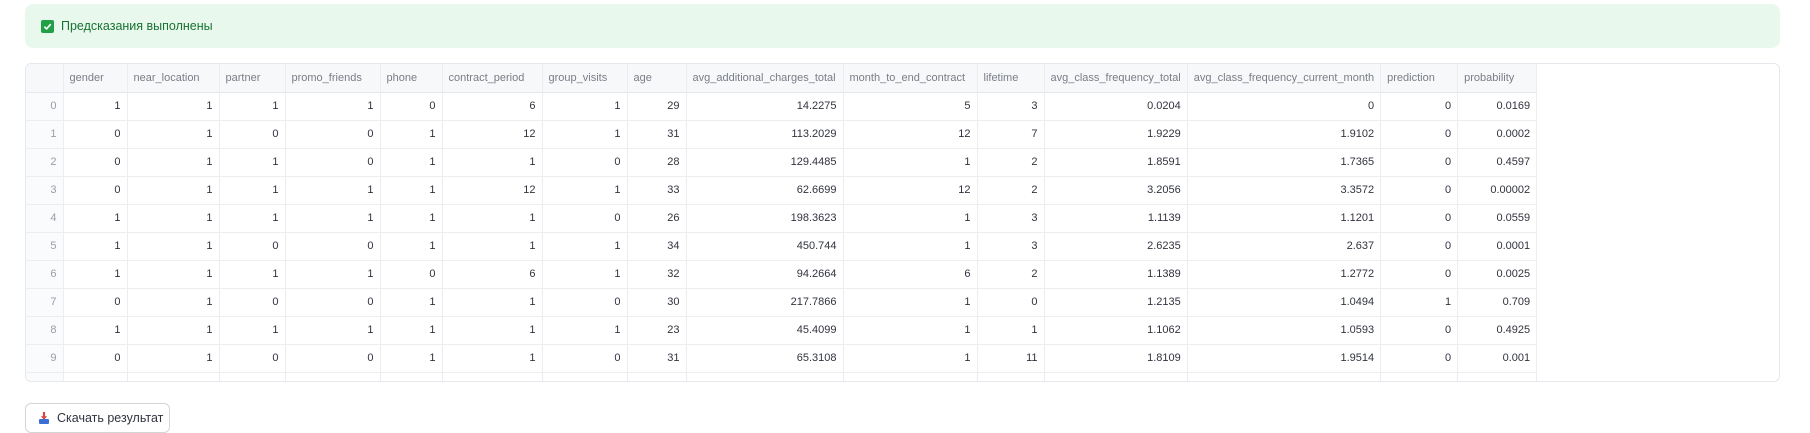 The width and height of the screenshot is (1810, 433). I want to click on table-row: 2 0 1 1 0 1 1 0 28 129.4485 1 2 1.8591 1.7365 0 0.4597, so click(782, 162).